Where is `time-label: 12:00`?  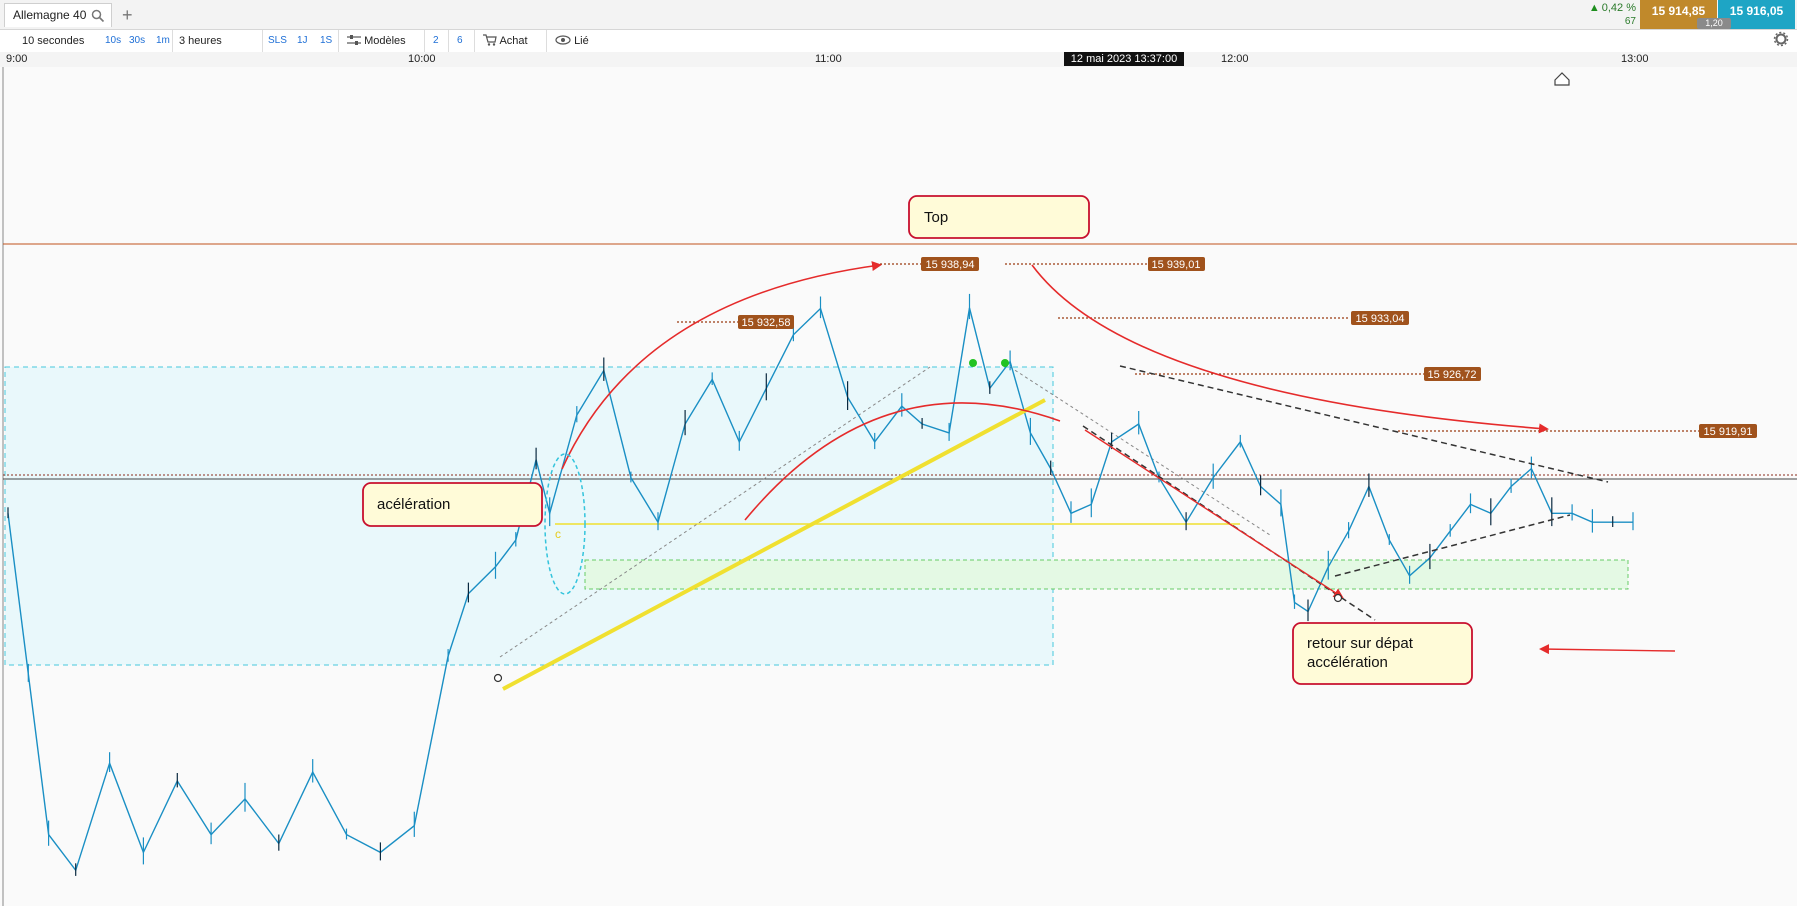 time-label: 12:00 is located at coordinates (1235, 59).